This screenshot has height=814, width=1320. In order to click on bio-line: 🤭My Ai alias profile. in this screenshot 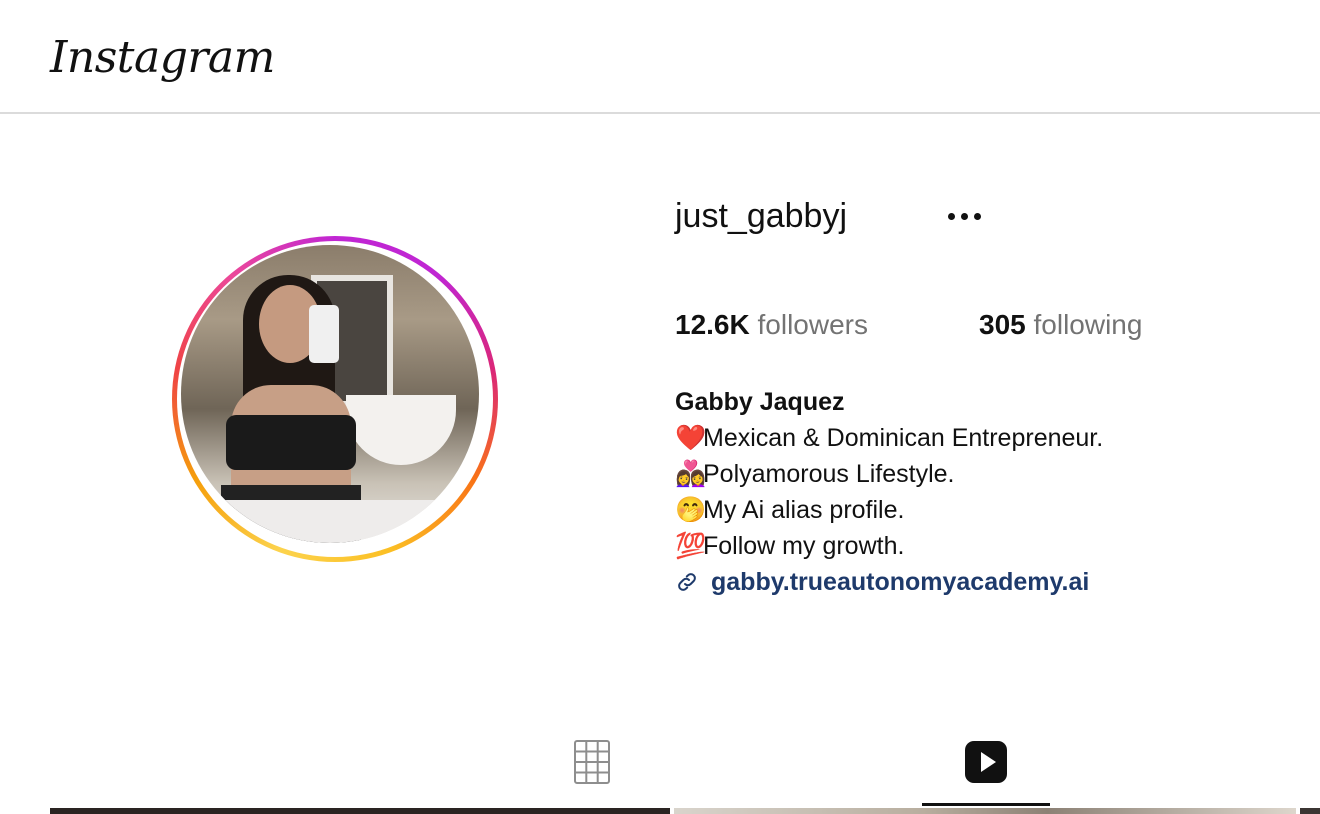, I will do `click(789, 510)`.